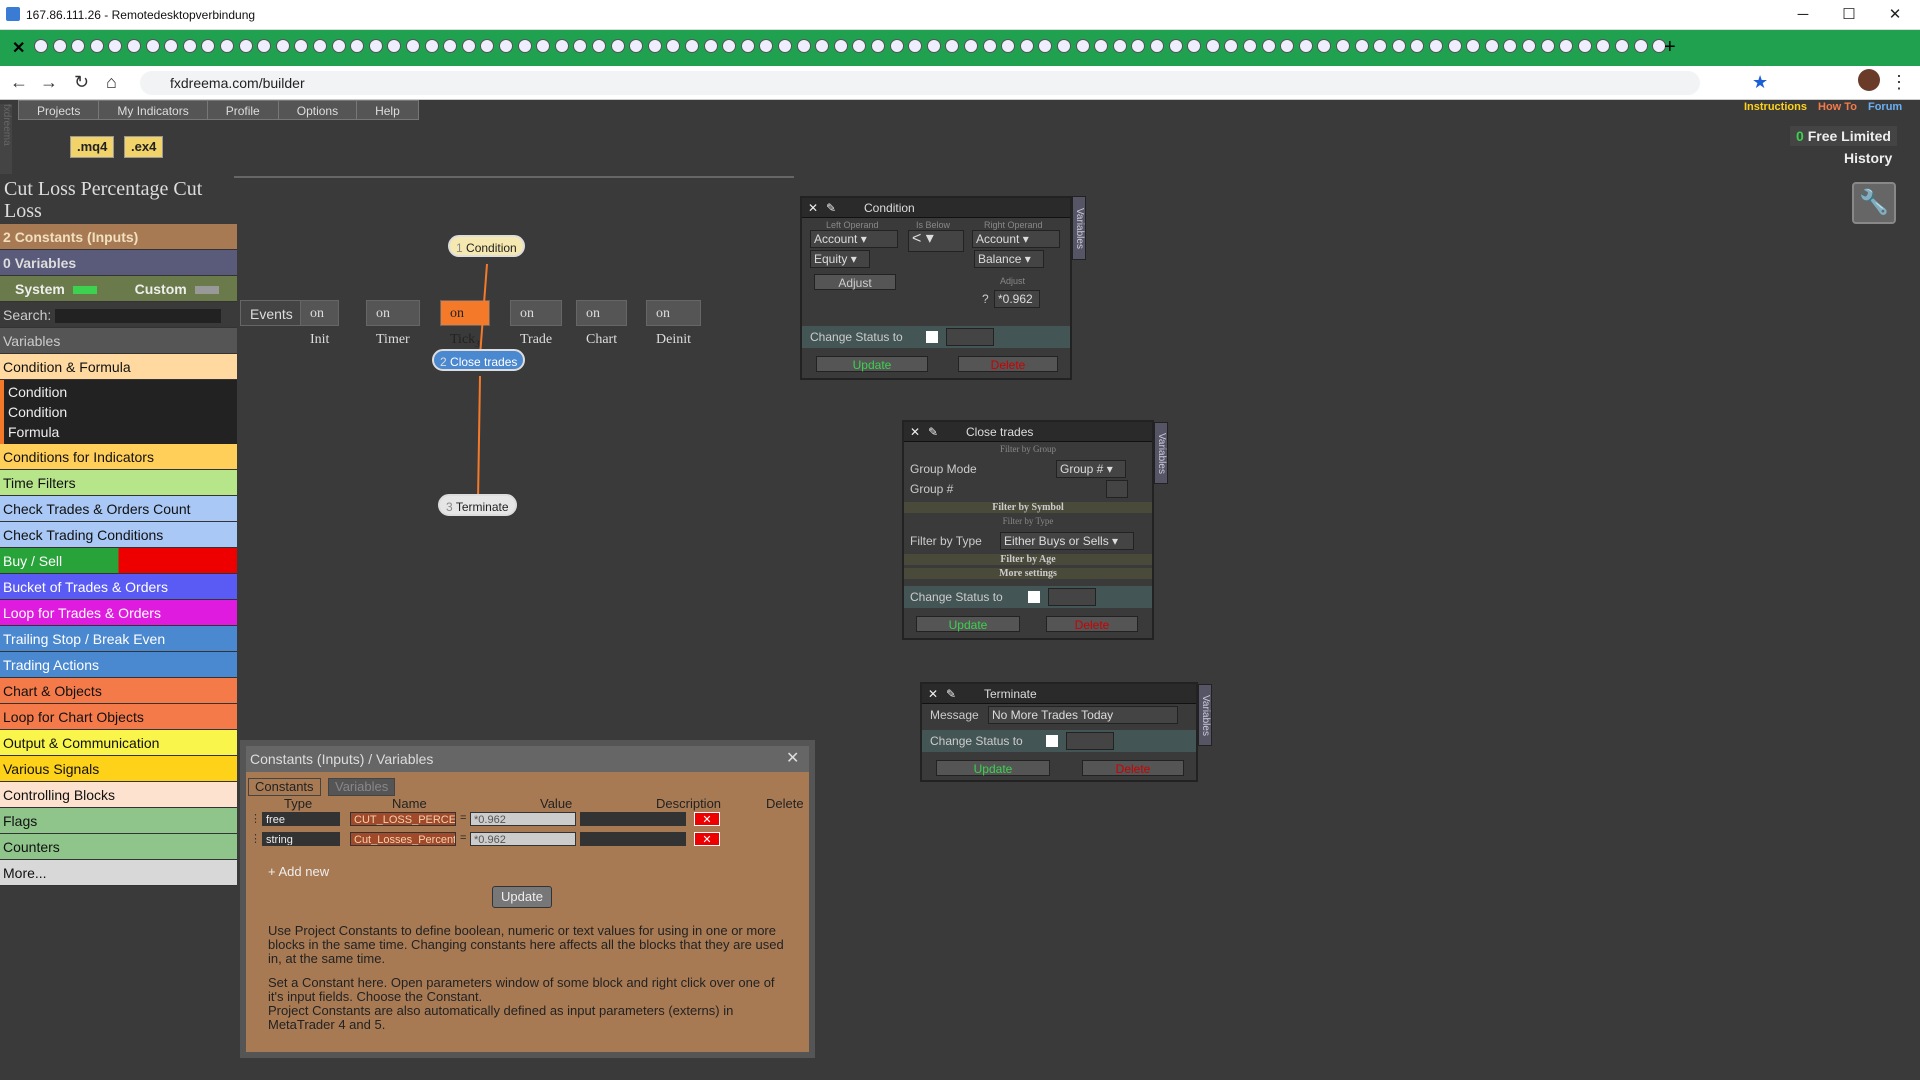  Describe the element at coordinates (1091, 469) in the screenshot. I see `group-mode-select: Group # ▾` at that location.